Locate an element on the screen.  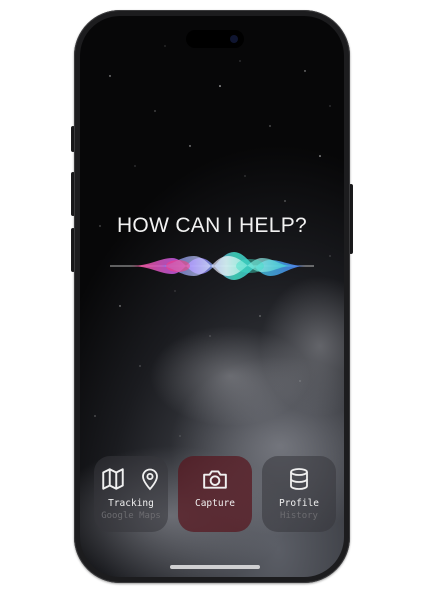
app-title: Tracking is located at coordinates (131, 503).